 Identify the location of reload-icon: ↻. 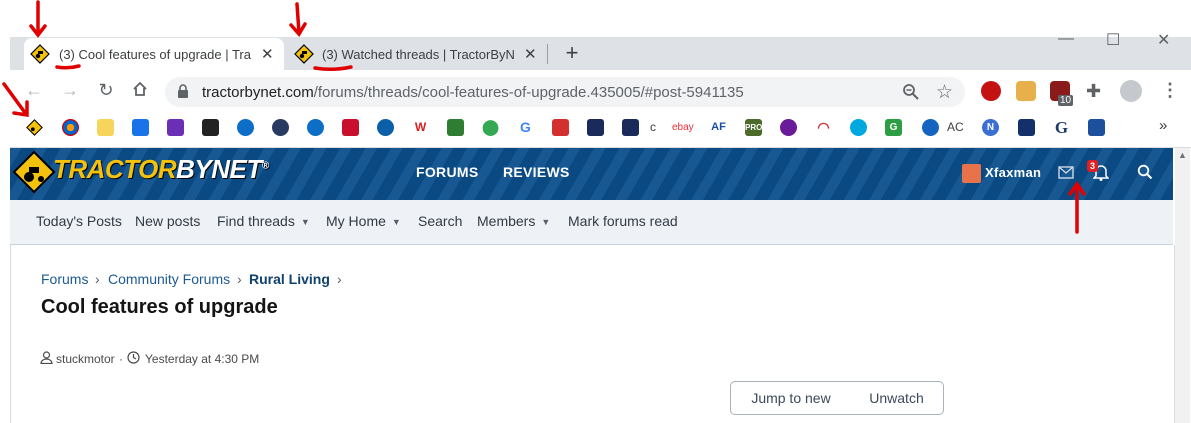
(106, 90).